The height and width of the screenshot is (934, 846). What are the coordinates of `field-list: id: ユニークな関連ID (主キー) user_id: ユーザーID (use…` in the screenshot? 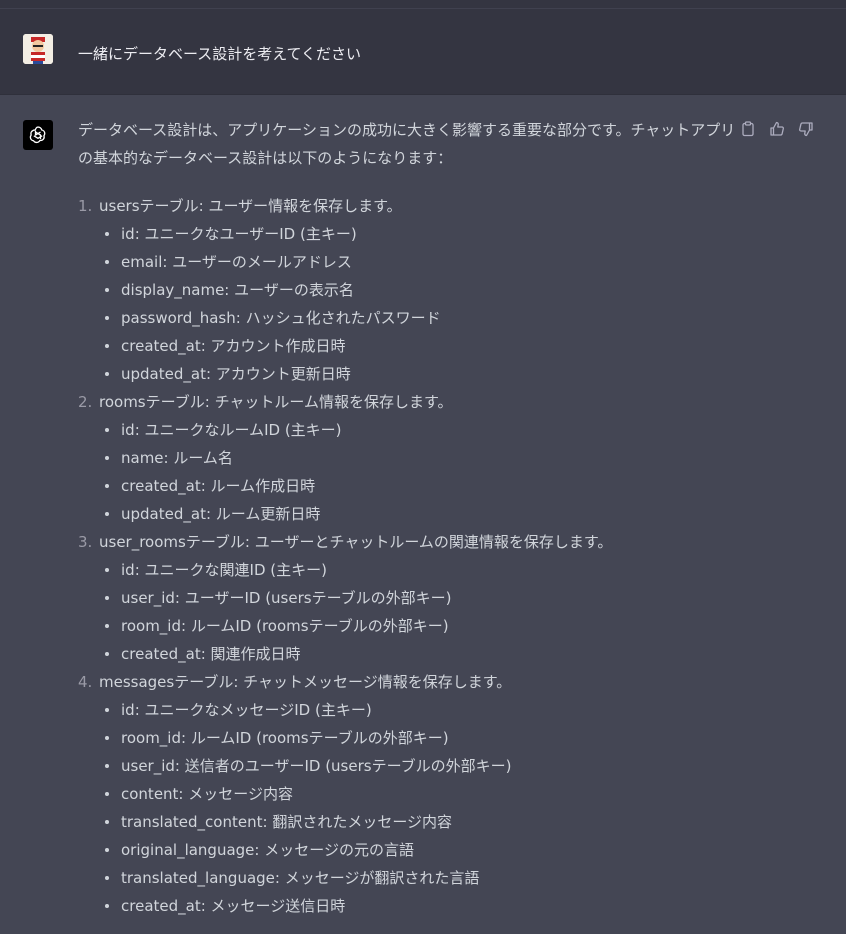 It's located at (418, 612).